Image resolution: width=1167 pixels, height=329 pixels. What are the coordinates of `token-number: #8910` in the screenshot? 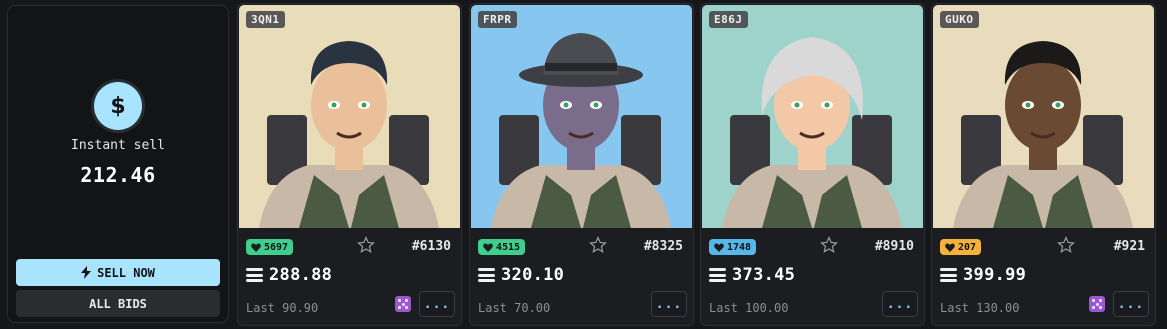 It's located at (894, 246).